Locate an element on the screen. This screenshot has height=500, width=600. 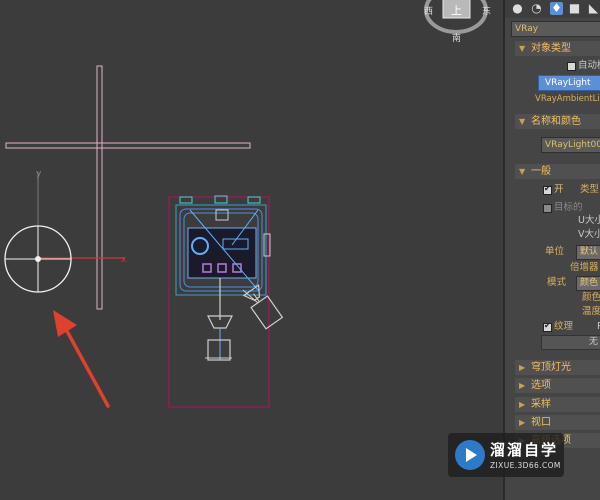
vrayambientlight-button: VRayAmbientLight is located at coordinates (567, 99).